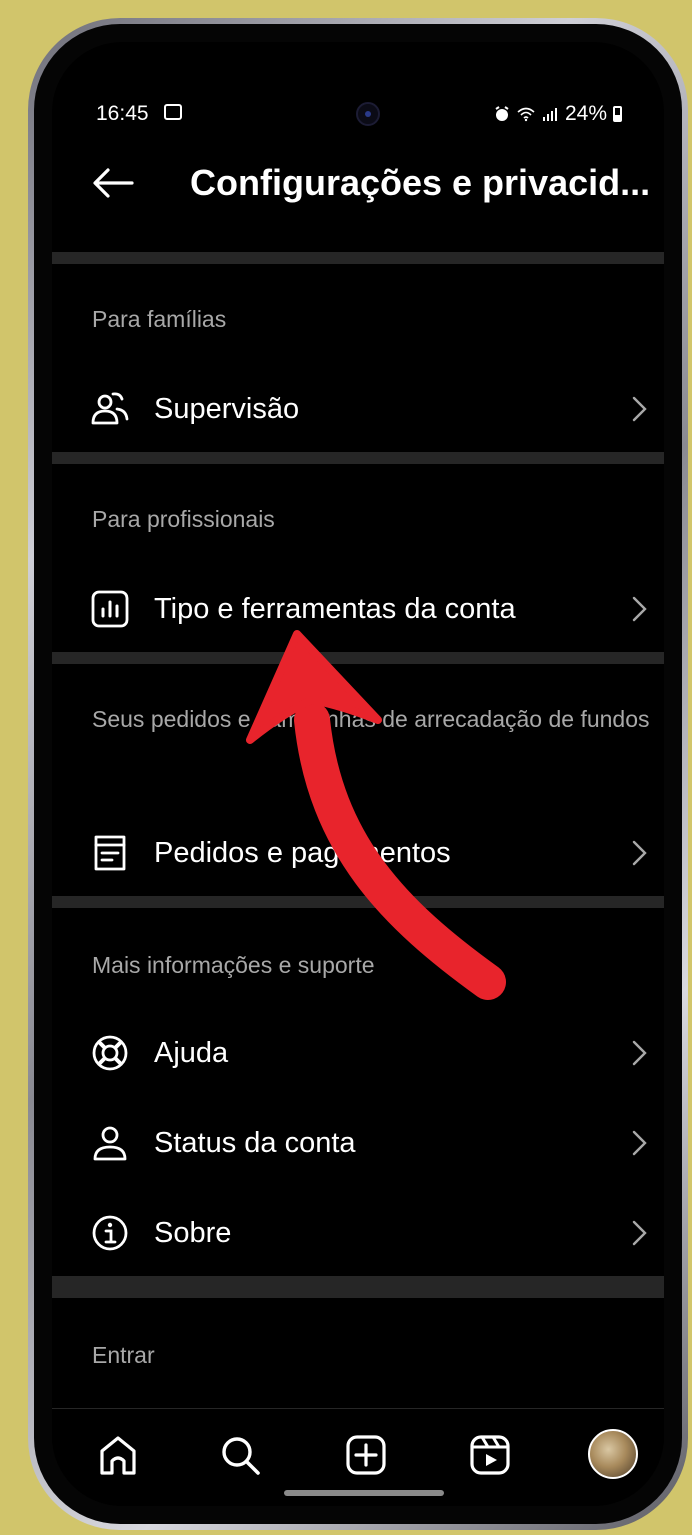 This screenshot has height=1535, width=692. What do you see at coordinates (358, 1143) in the screenshot?
I see `menu-item-account-status: Status da conta` at bounding box center [358, 1143].